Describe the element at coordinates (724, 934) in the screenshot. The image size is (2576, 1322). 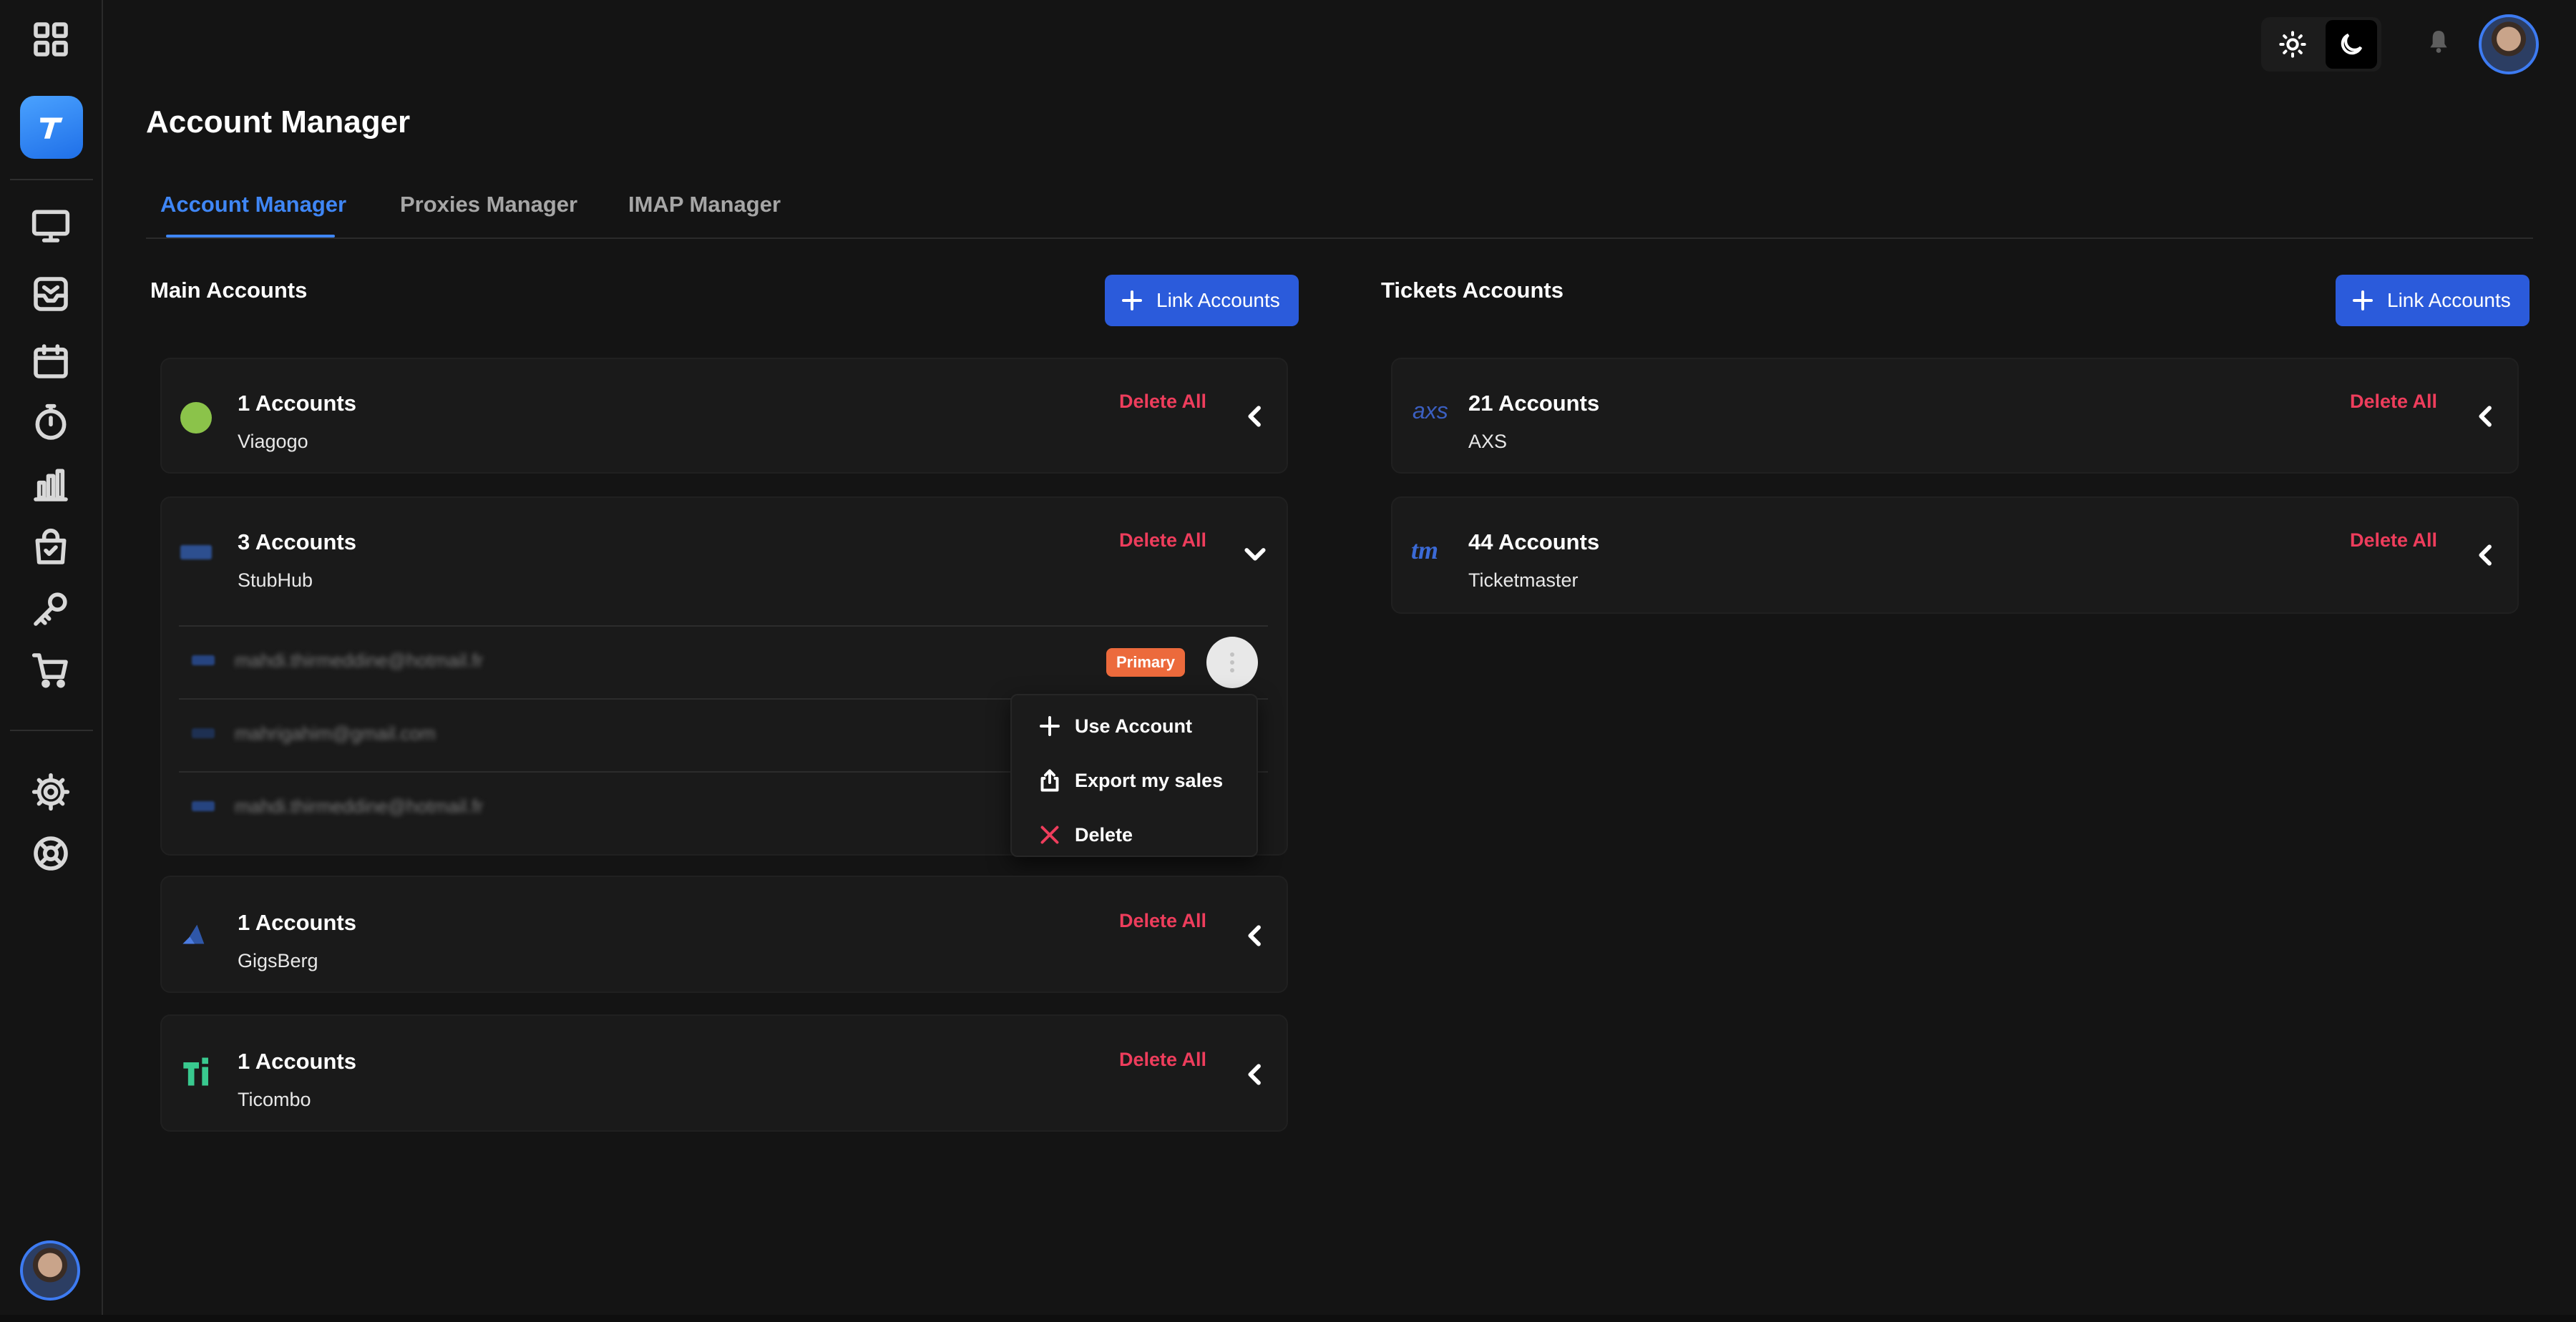
I see `account-group-gigsberg: 1 Accounts GigsBerg Delete All` at that location.